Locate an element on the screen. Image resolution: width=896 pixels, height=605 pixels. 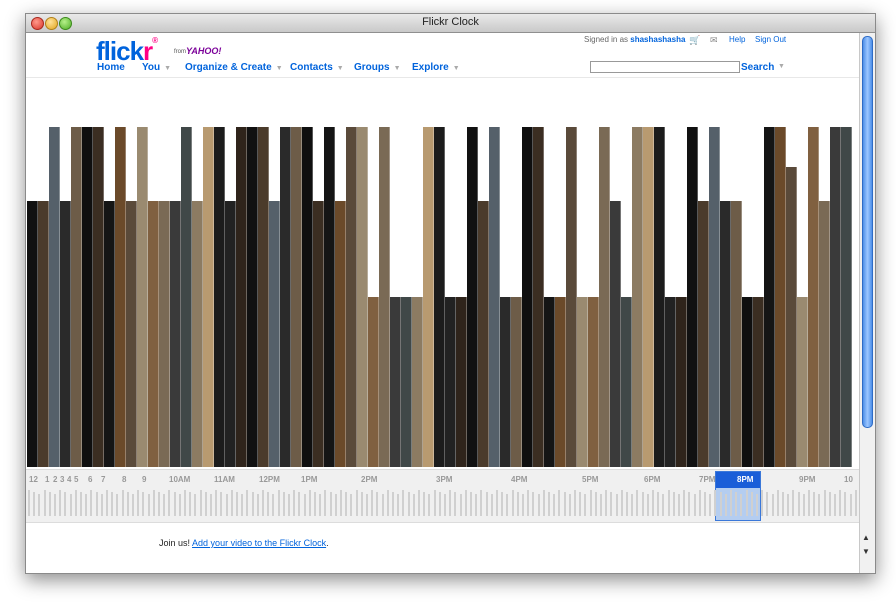
timeline-label: 8 is located at coordinates (124, 479).